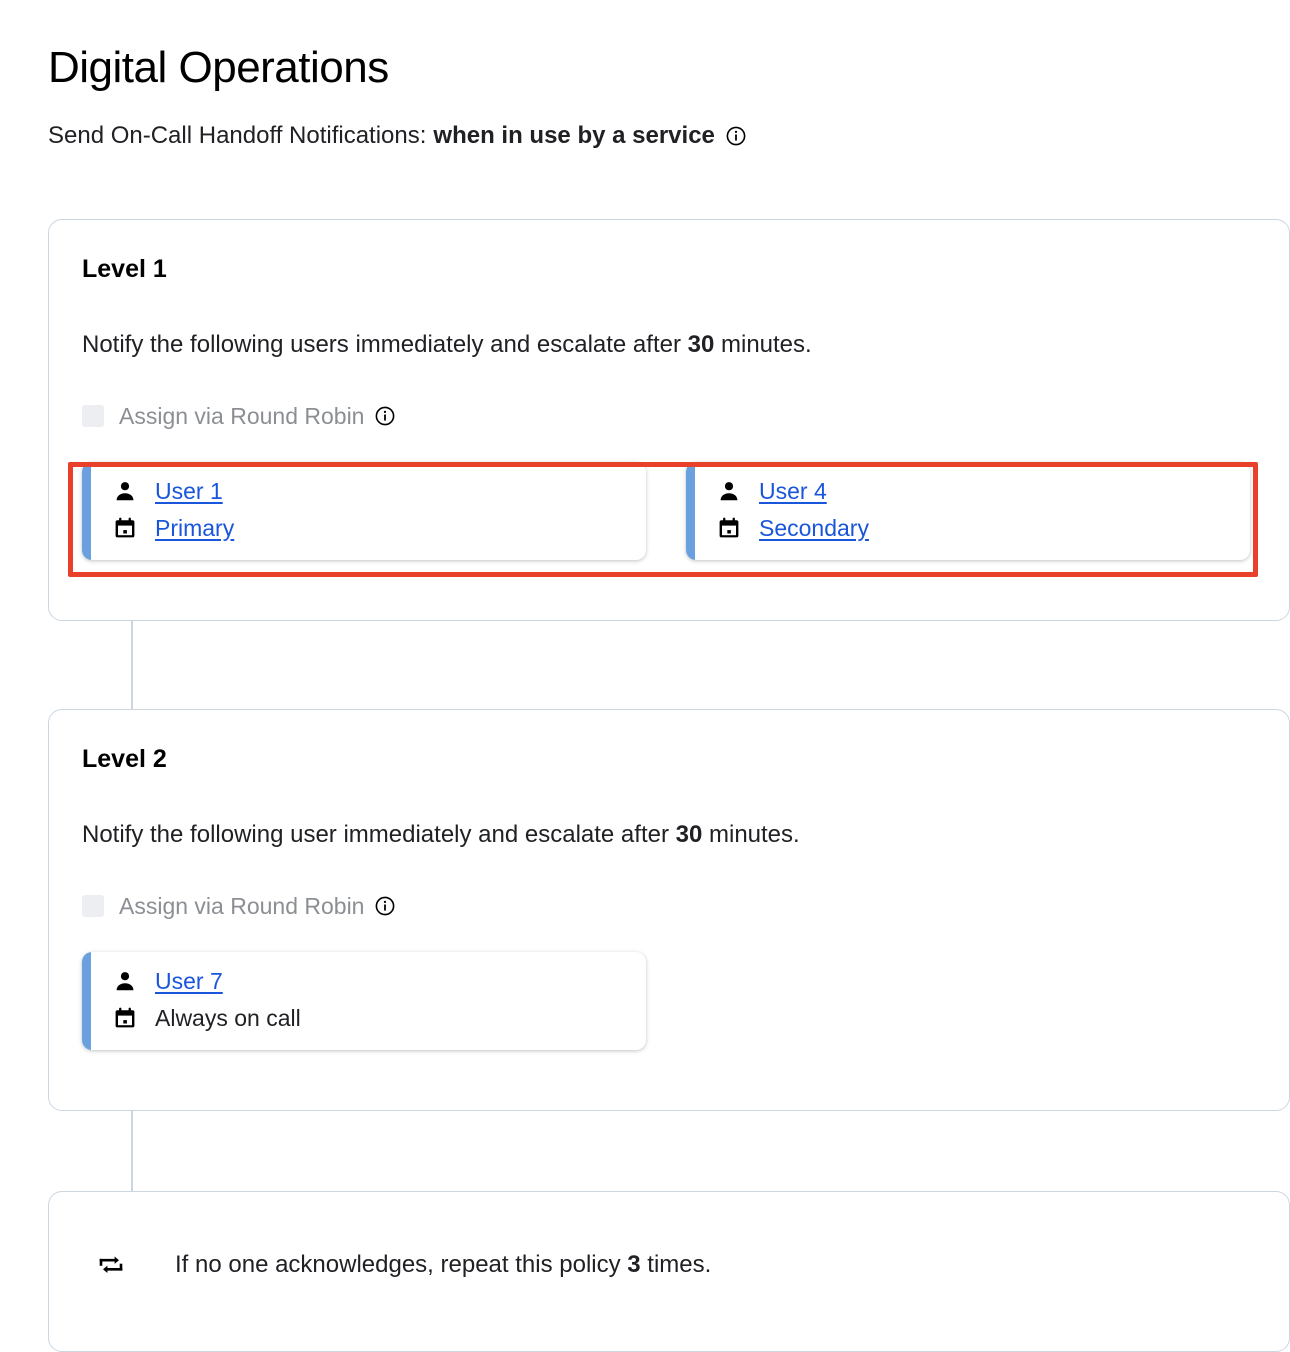 The width and height of the screenshot is (1290, 1352). I want to click on assignee-user-line: User 1, so click(173, 491).